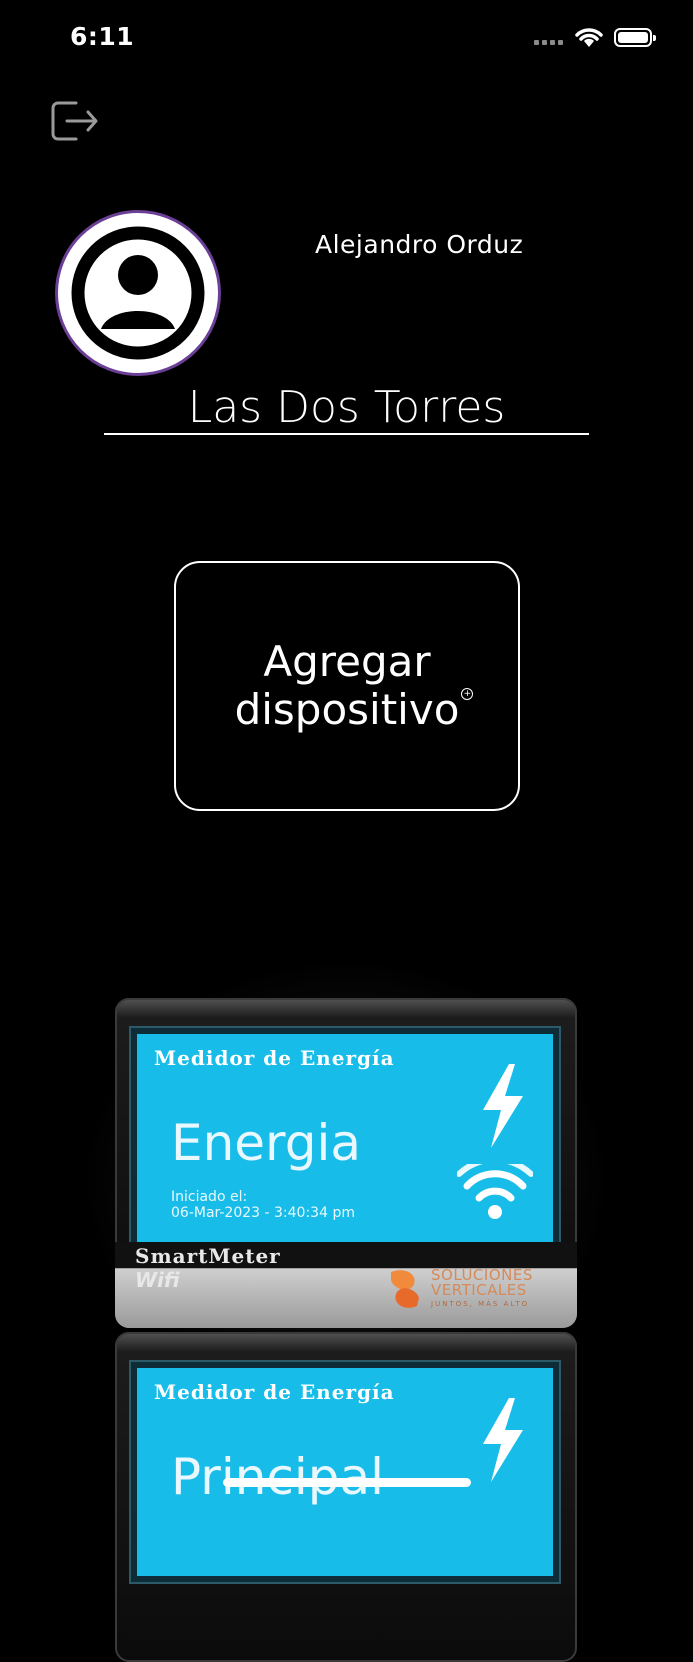  Describe the element at coordinates (405, 1291) in the screenshot. I see `maker-logo-icon` at that location.